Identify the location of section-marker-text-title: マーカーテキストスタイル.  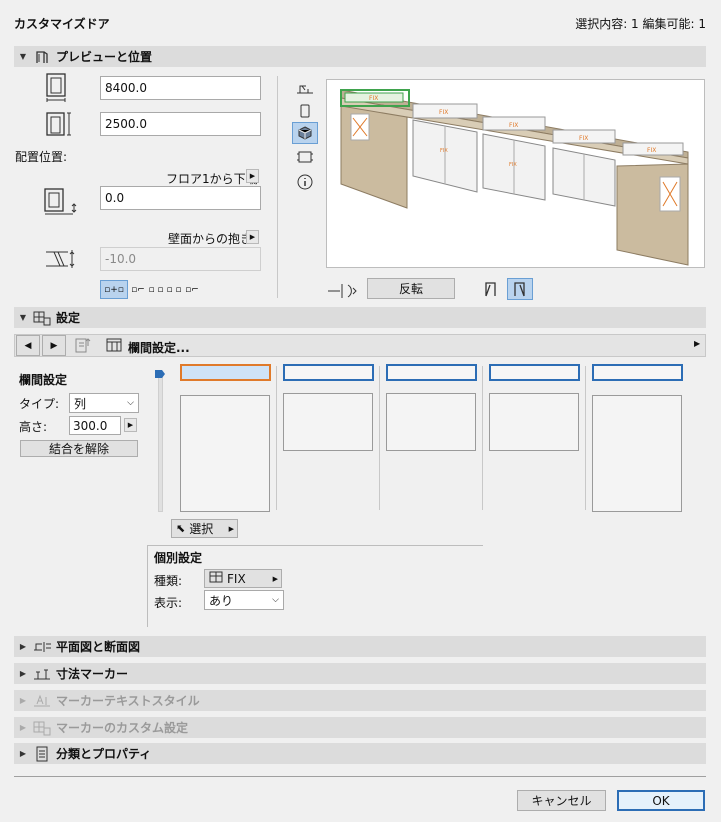
(128, 701).